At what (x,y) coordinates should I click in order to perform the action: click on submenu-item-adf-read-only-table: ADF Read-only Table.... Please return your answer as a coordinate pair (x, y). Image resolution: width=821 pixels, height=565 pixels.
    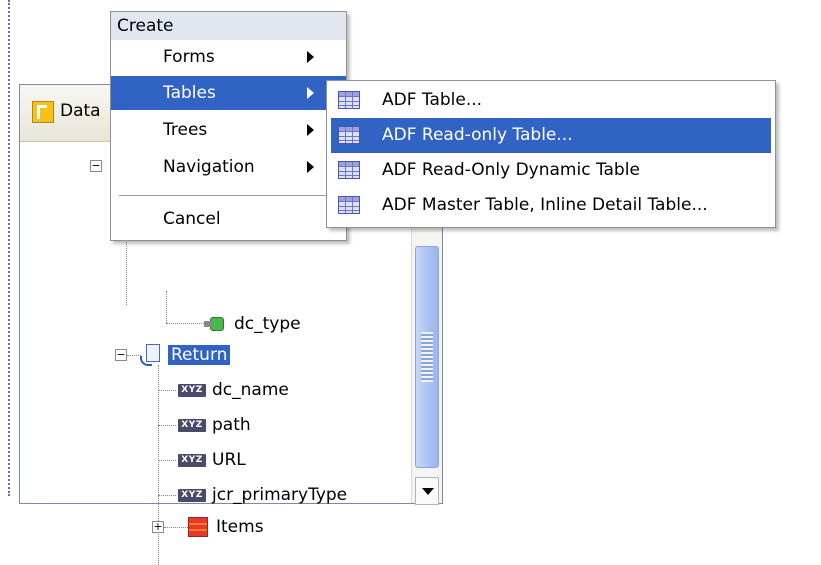
    Looking at the image, I should click on (551, 135).